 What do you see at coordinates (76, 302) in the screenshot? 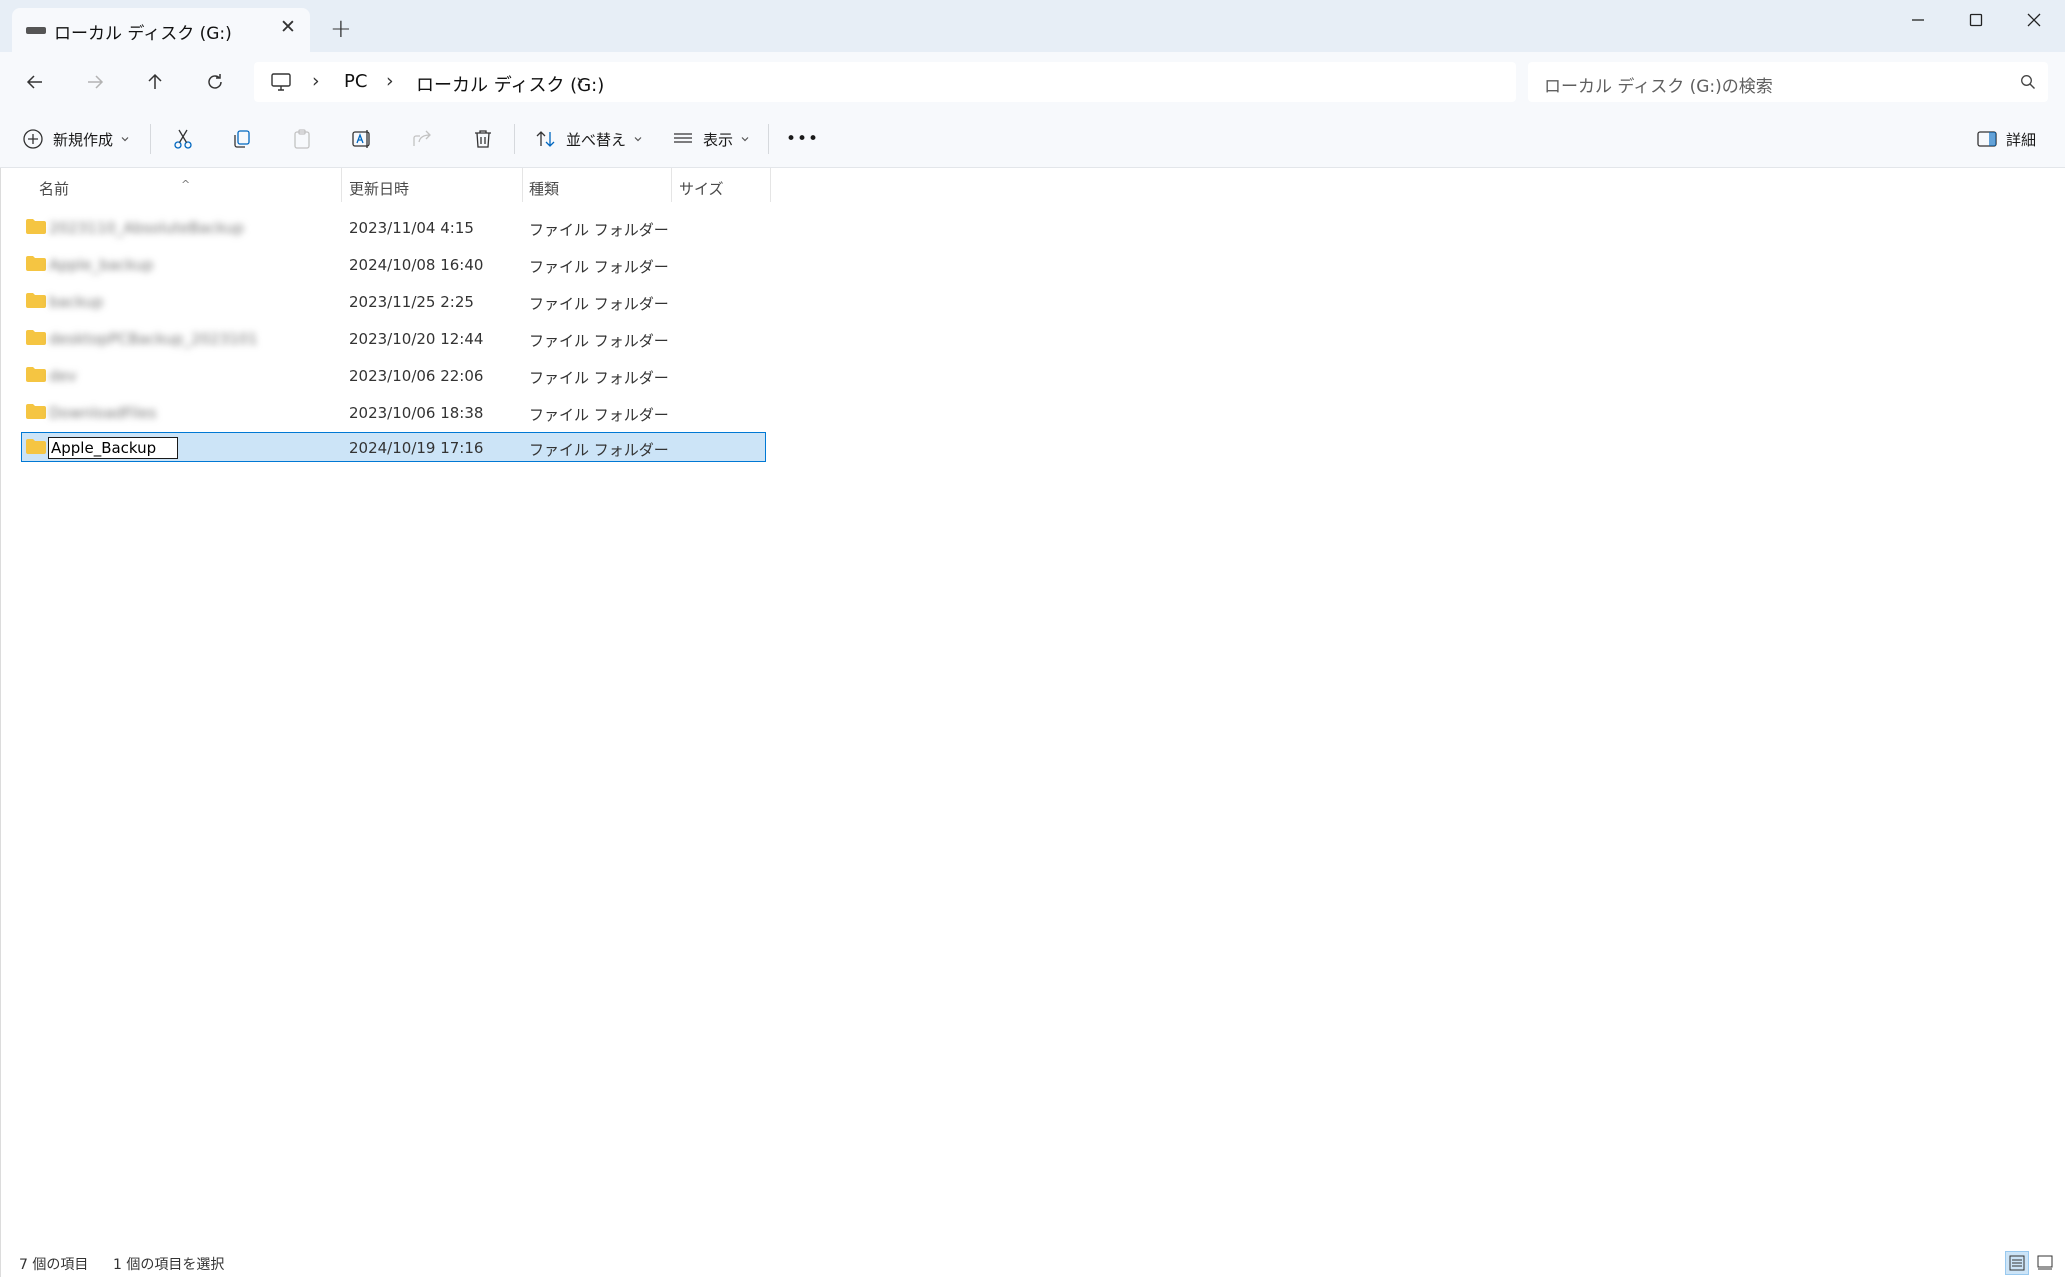
I see `file-name: backup` at bounding box center [76, 302].